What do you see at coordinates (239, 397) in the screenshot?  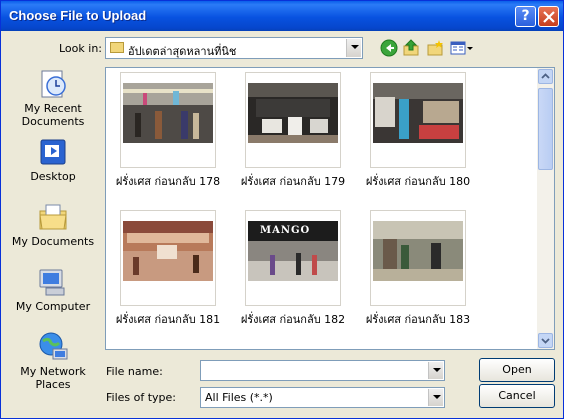 I see `files-of-type-value: All Files (*.*)` at bounding box center [239, 397].